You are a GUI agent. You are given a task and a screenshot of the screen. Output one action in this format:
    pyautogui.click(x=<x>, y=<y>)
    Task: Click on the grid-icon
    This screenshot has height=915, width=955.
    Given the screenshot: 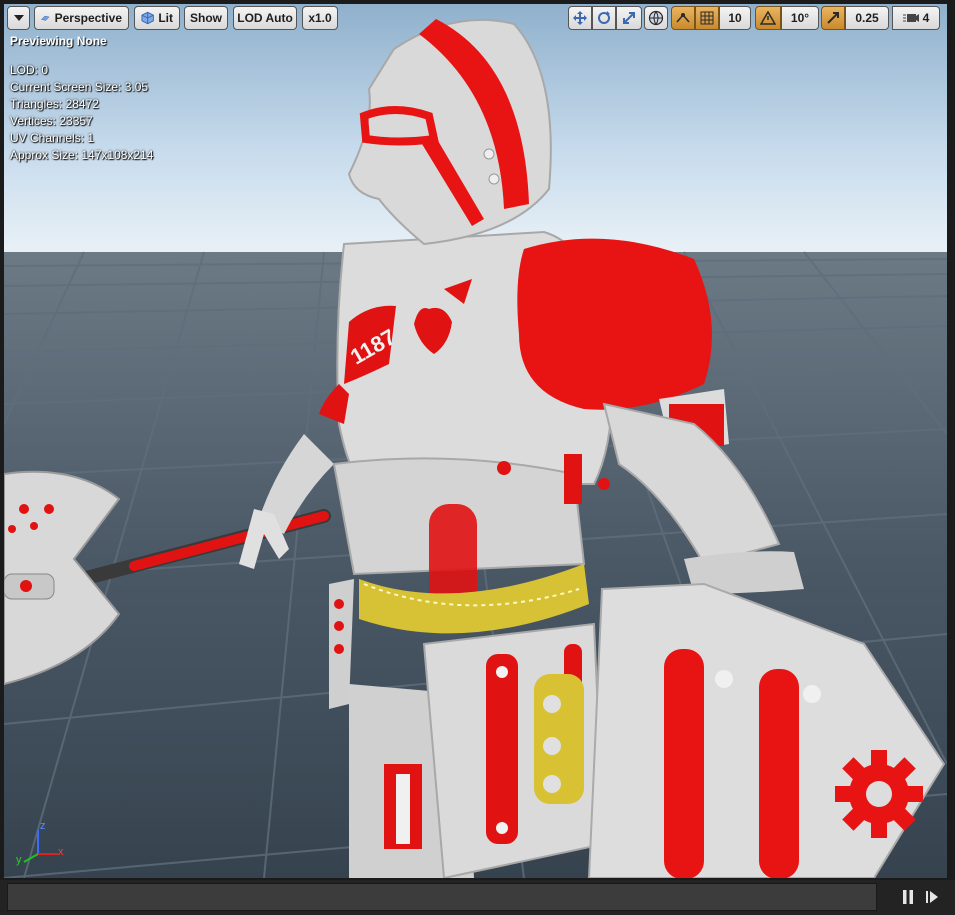 What is the action you would take?
    pyautogui.click(x=707, y=18)
    